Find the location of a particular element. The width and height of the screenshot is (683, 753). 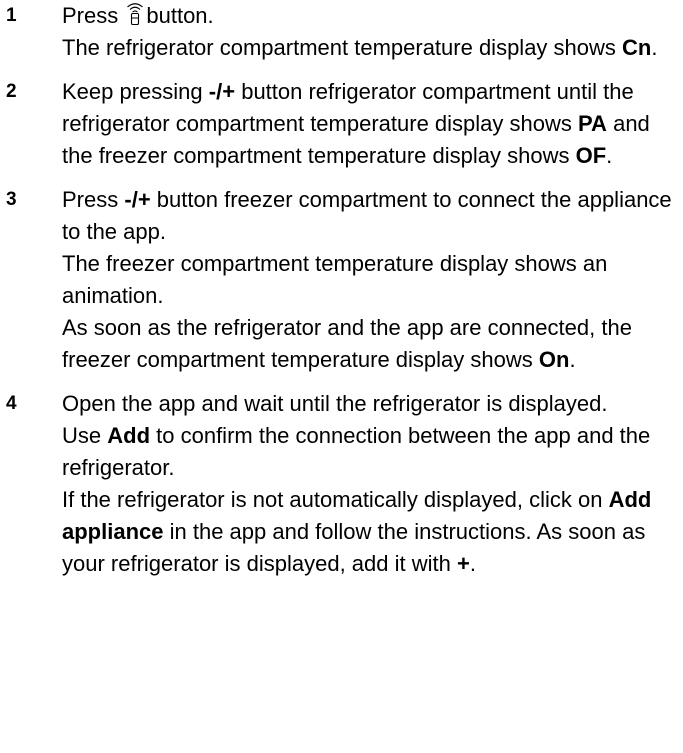

step-number: 3 is located at coordinates (11, 199).